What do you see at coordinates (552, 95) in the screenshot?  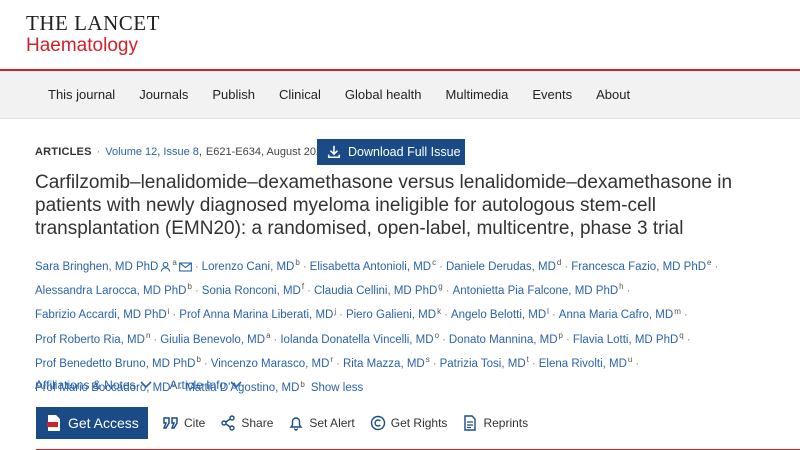 I see `nav-events: Events` at bounding box center [552, 95].